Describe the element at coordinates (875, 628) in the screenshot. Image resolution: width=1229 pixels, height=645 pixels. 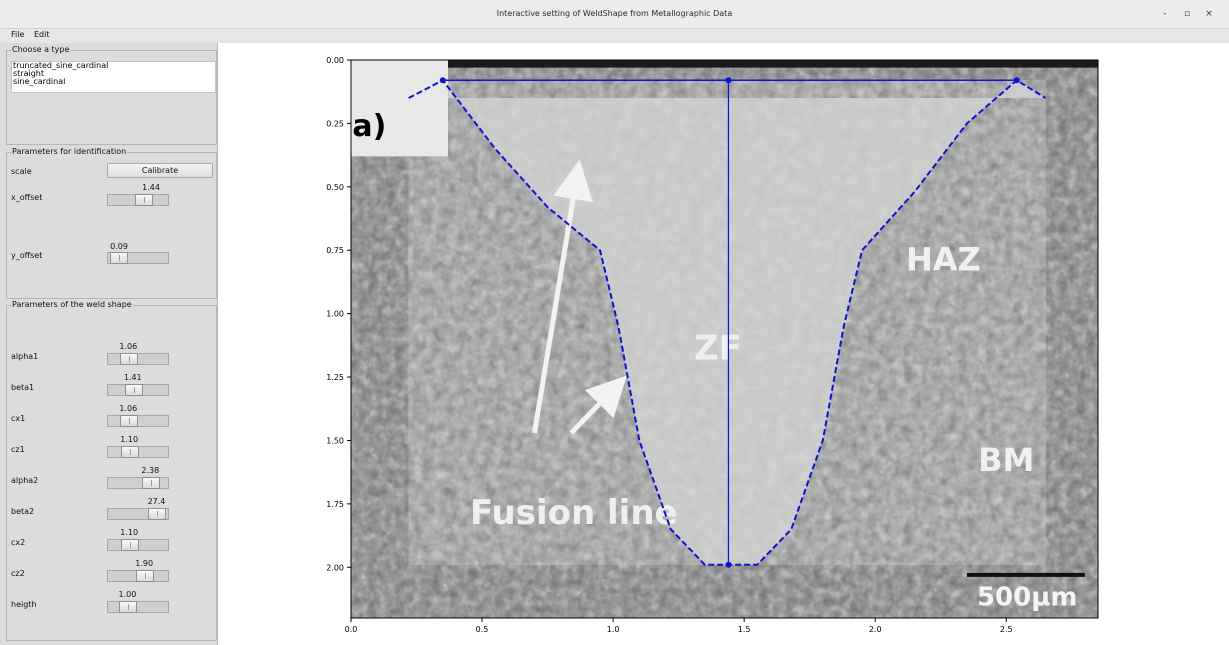
I see `x-tick-label: 2.0` at that location.